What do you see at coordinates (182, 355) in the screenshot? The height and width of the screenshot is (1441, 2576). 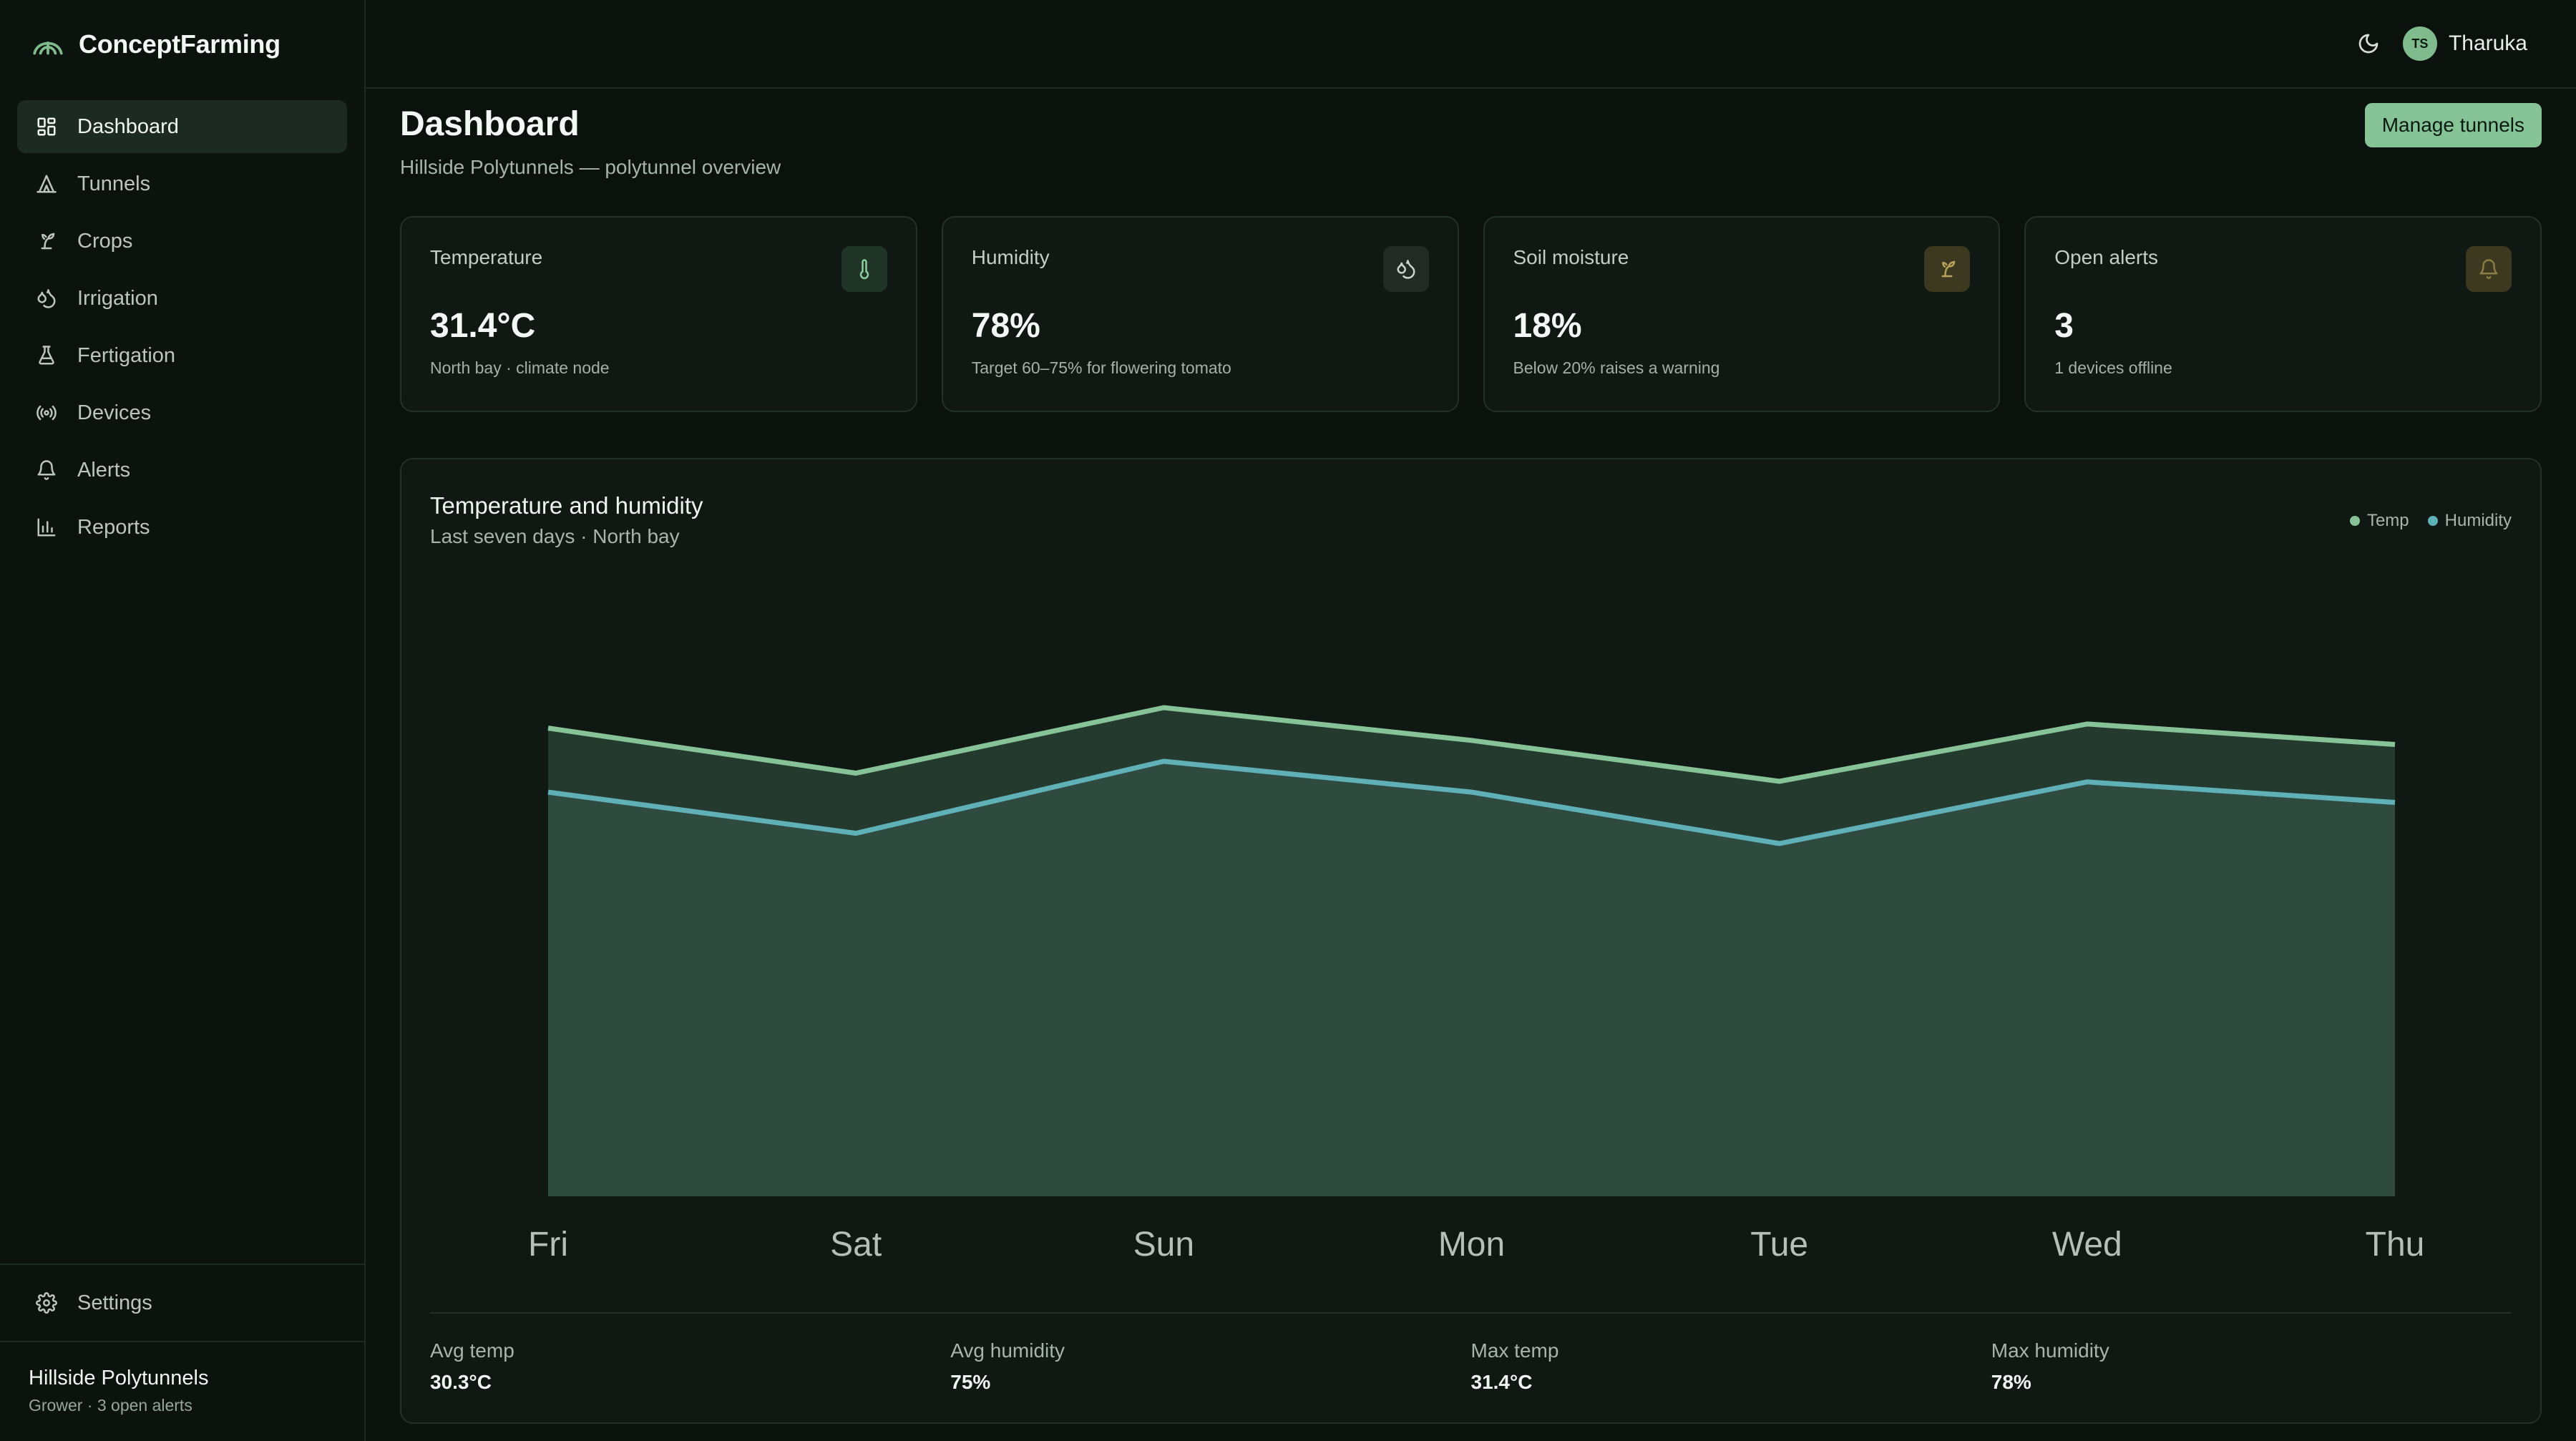 I see `sidebar-item-fertigation: Fertigation` at bounding box center [182, 355].